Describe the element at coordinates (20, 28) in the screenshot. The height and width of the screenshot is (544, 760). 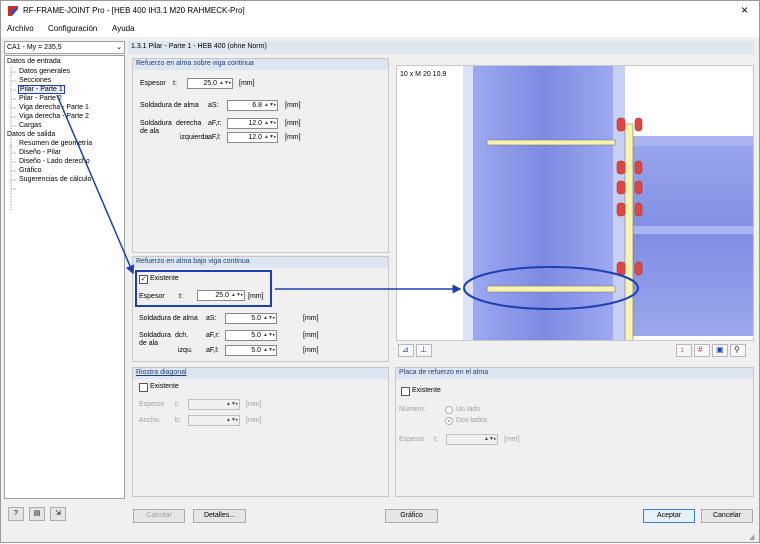
I see `menu-archivo: Archivo` at that location.